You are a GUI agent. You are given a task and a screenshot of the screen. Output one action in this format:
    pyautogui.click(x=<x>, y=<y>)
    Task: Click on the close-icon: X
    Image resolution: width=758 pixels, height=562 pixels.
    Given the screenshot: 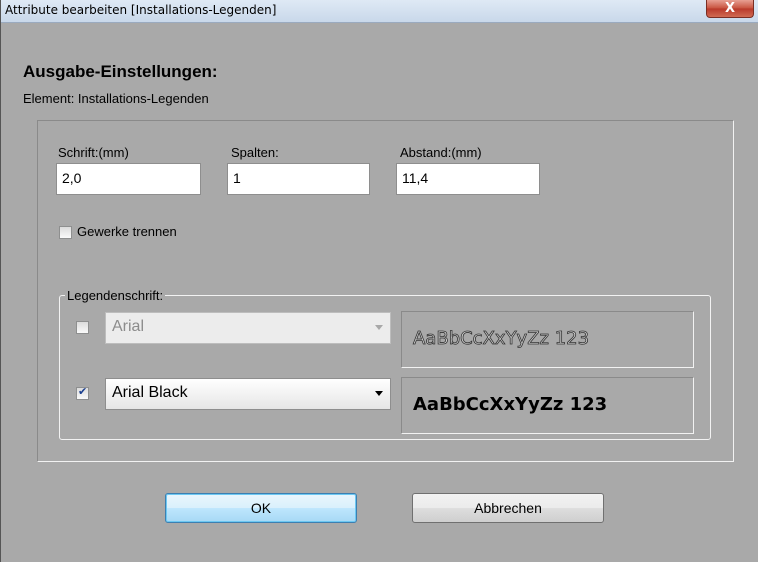 What is the action you would take?
    pyautogui.click(x=730, y=8)
    